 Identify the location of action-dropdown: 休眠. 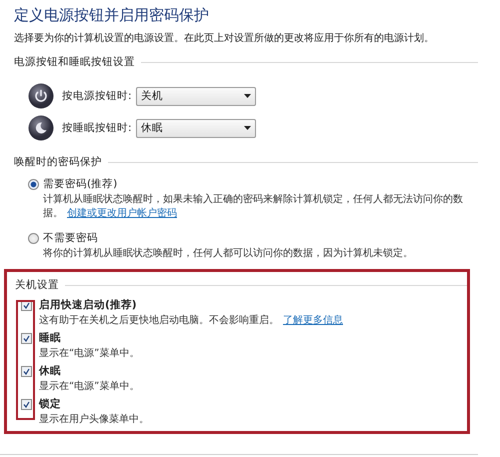
(196, 128).